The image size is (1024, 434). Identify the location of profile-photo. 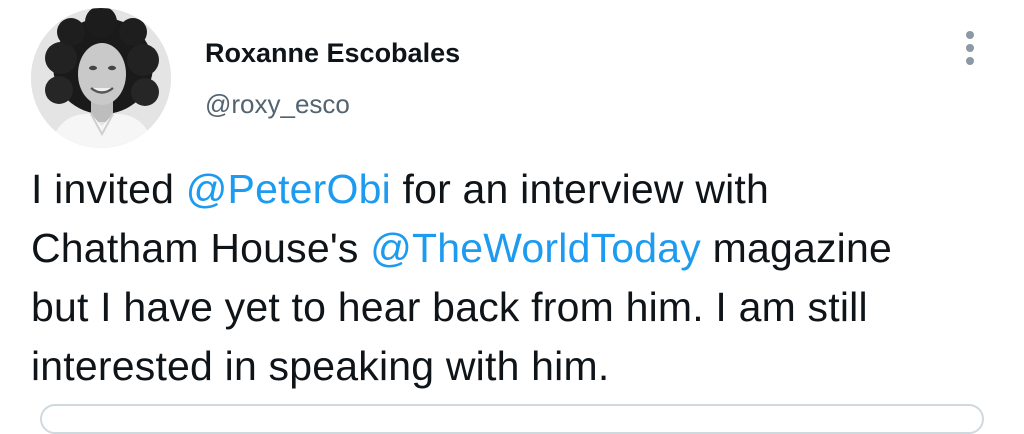
(101, 78).